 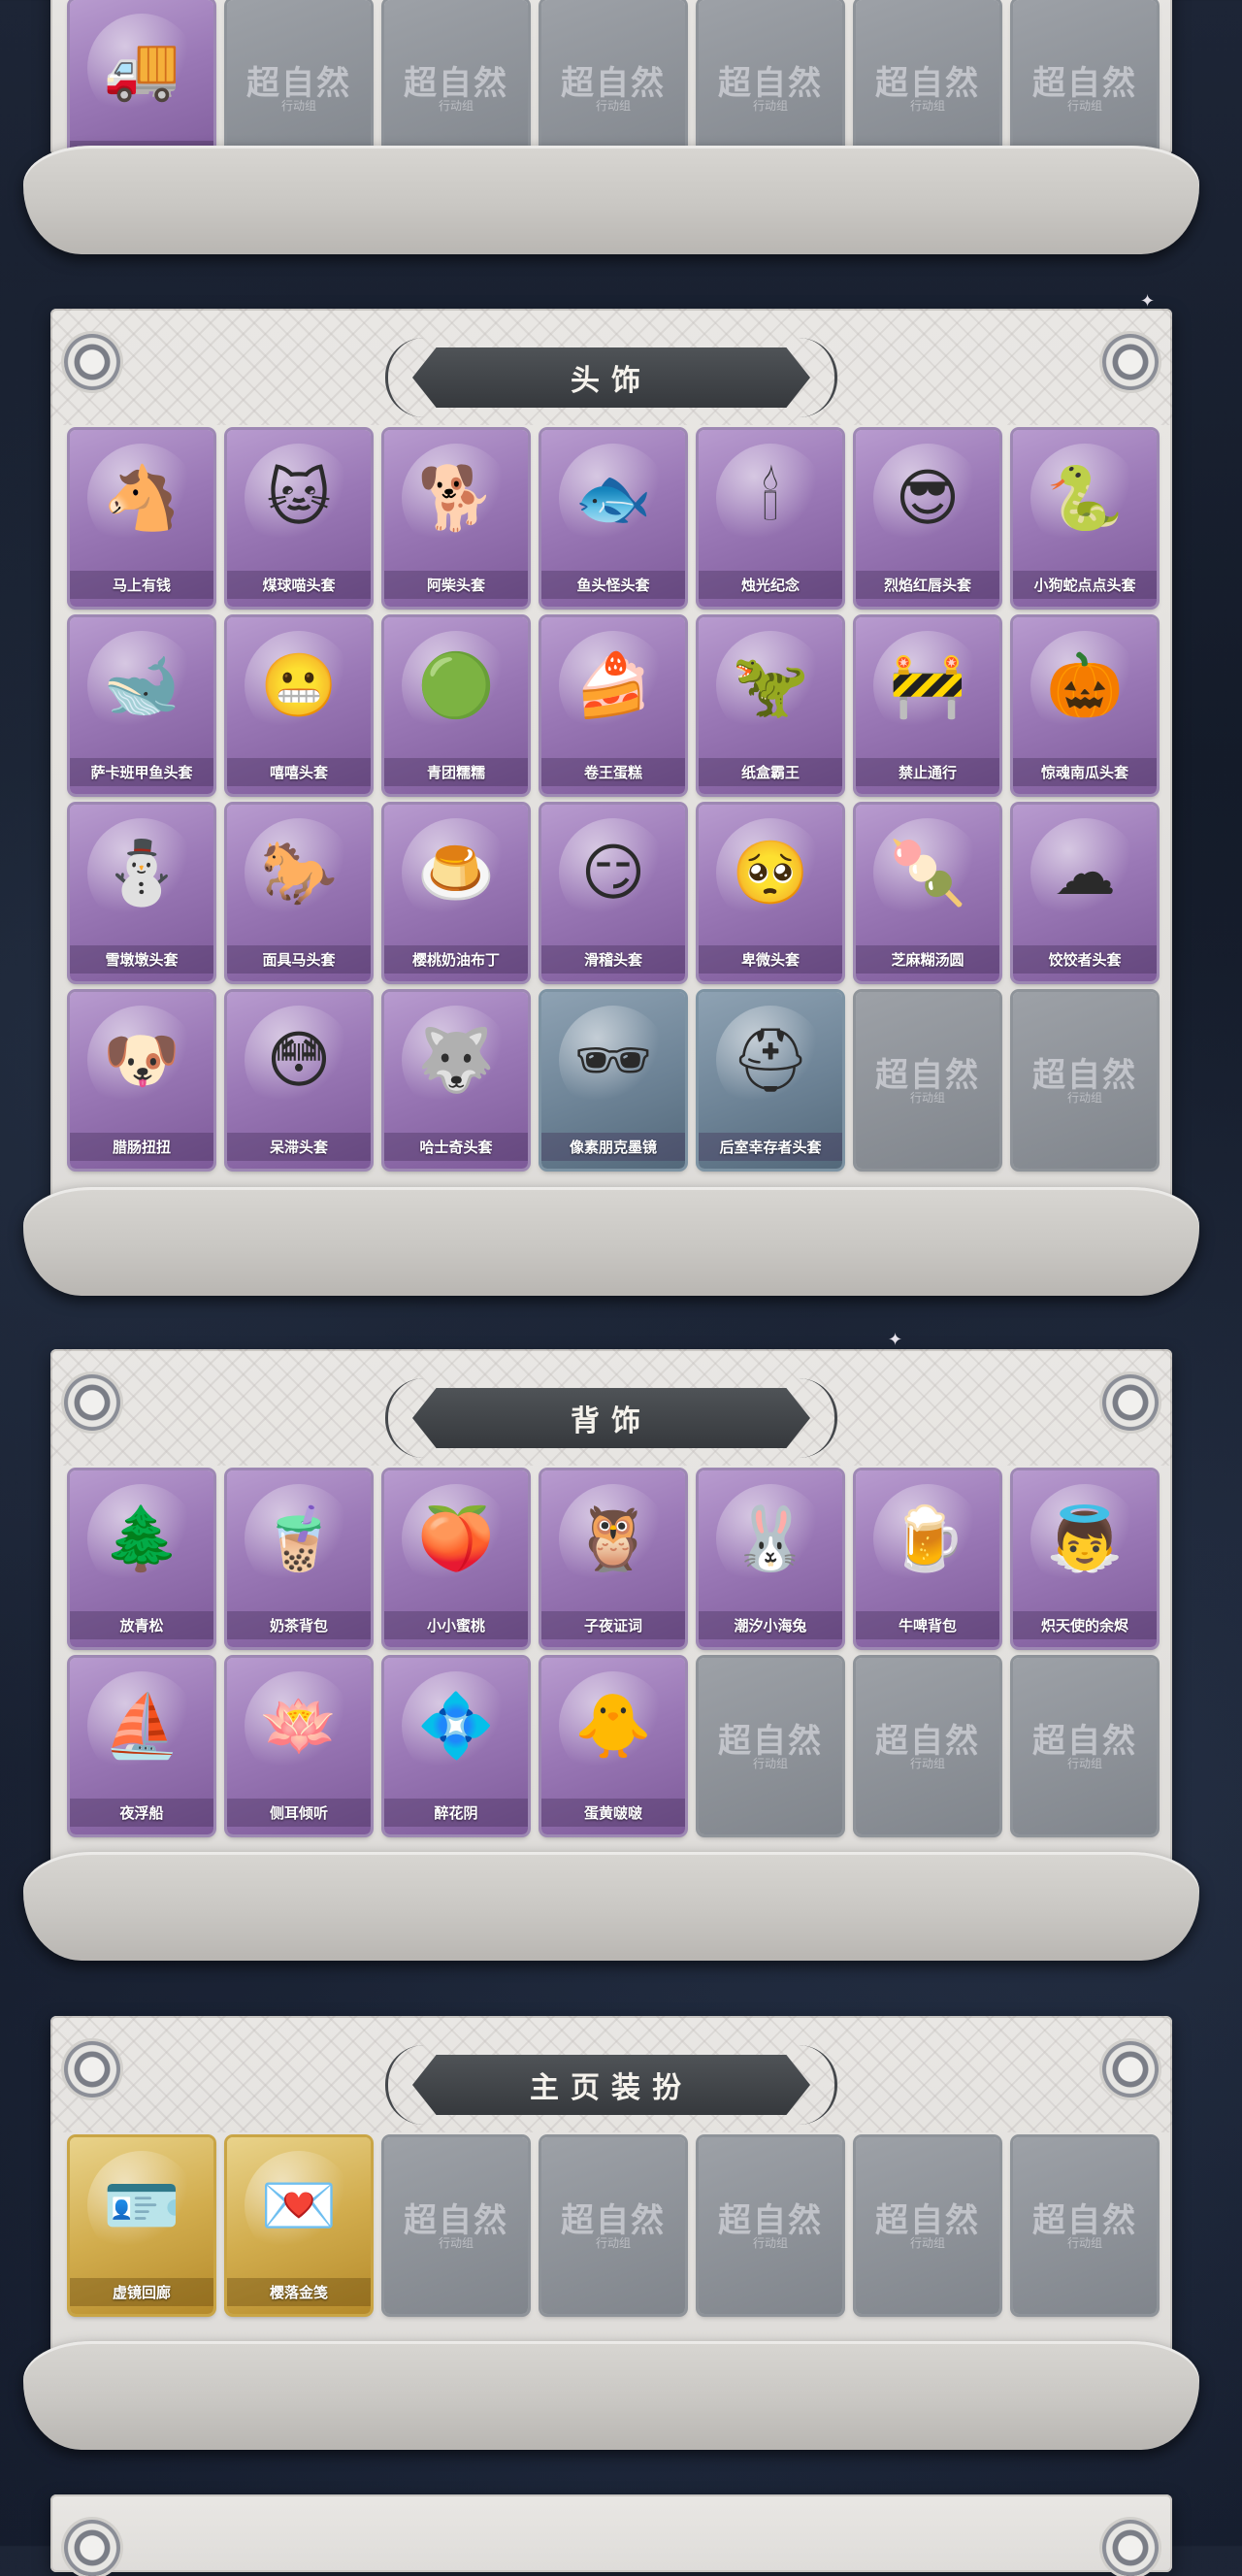 What do you see at coordinates (299, 893) in the screenshot?
I see `cosmetic-item-card: 🐎 面具马头套` at bounding box center [299, 893].